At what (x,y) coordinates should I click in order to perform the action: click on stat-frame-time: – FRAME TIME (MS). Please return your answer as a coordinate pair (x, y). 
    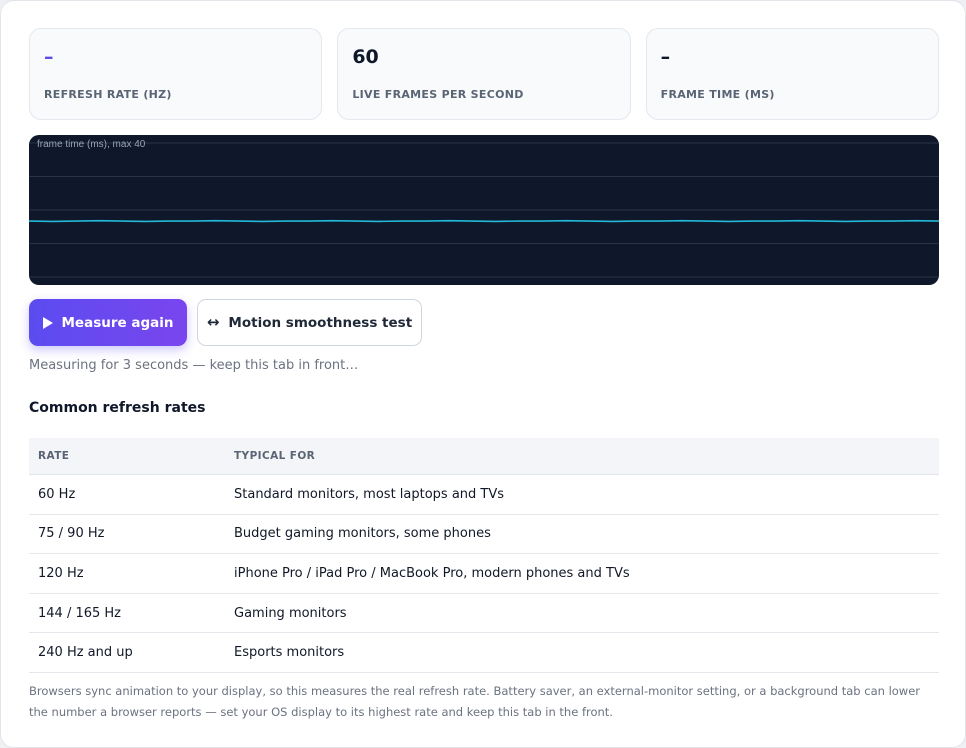
    Looking at the image, I should click on (792, 74).